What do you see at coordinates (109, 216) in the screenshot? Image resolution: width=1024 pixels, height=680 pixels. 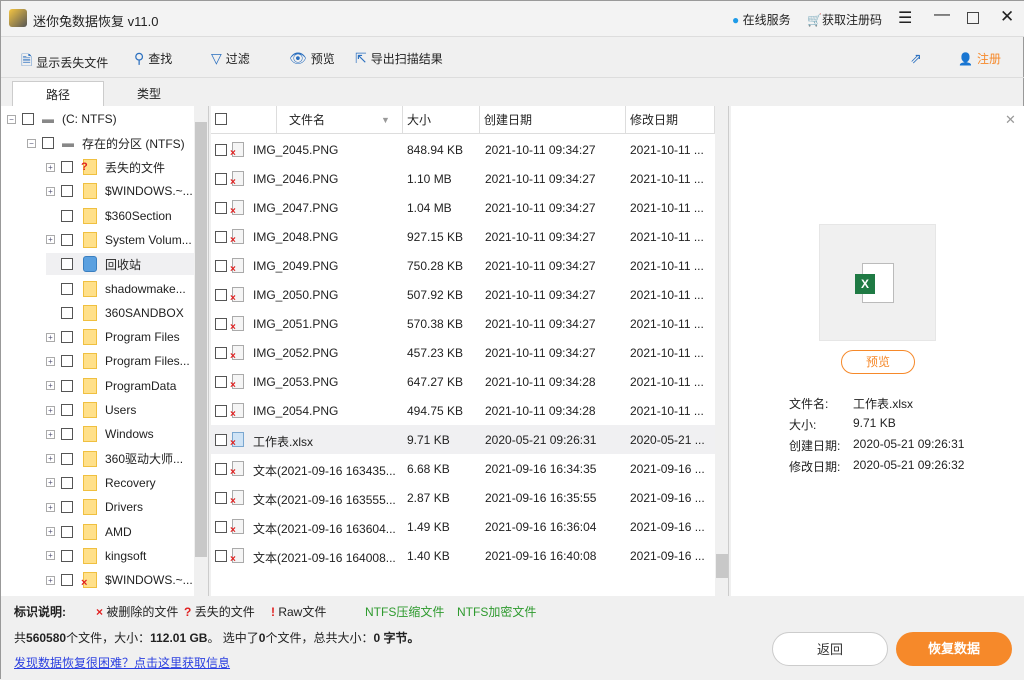 I see `tree-item: $360Section` at bounding box center [109, 216].